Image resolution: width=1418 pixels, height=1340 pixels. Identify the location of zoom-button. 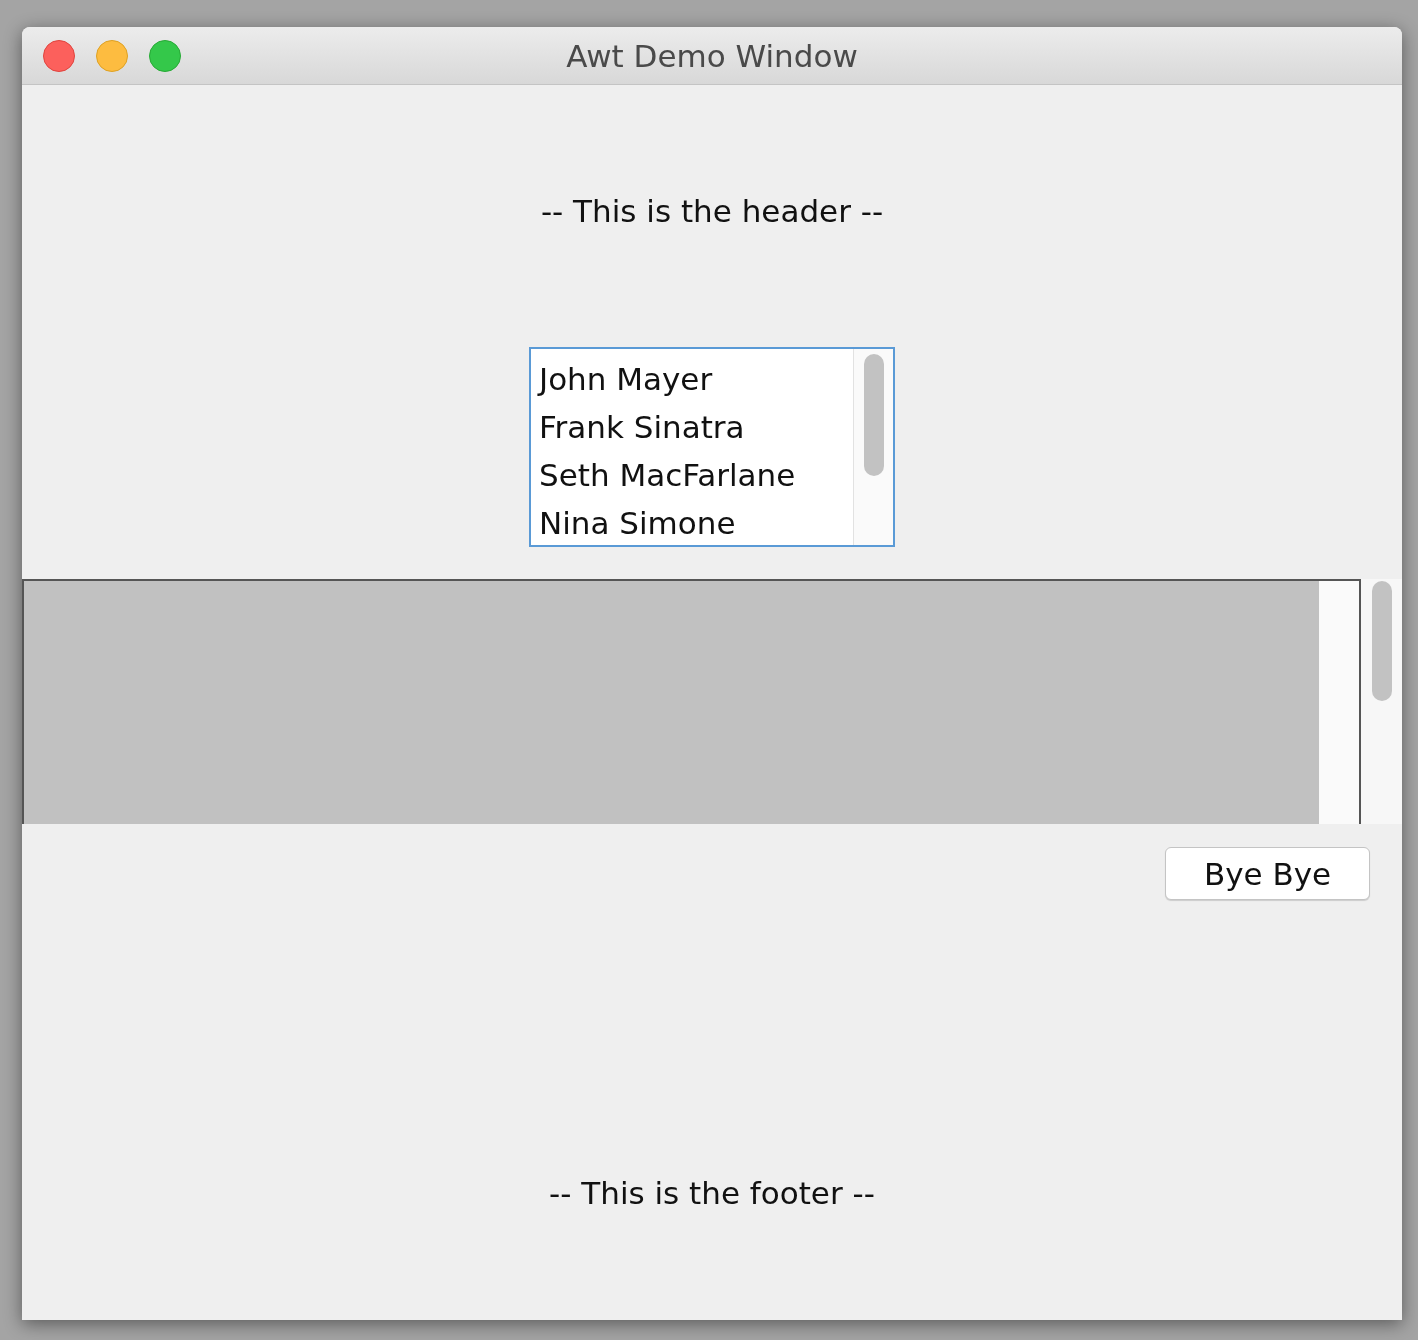
(165, 55).